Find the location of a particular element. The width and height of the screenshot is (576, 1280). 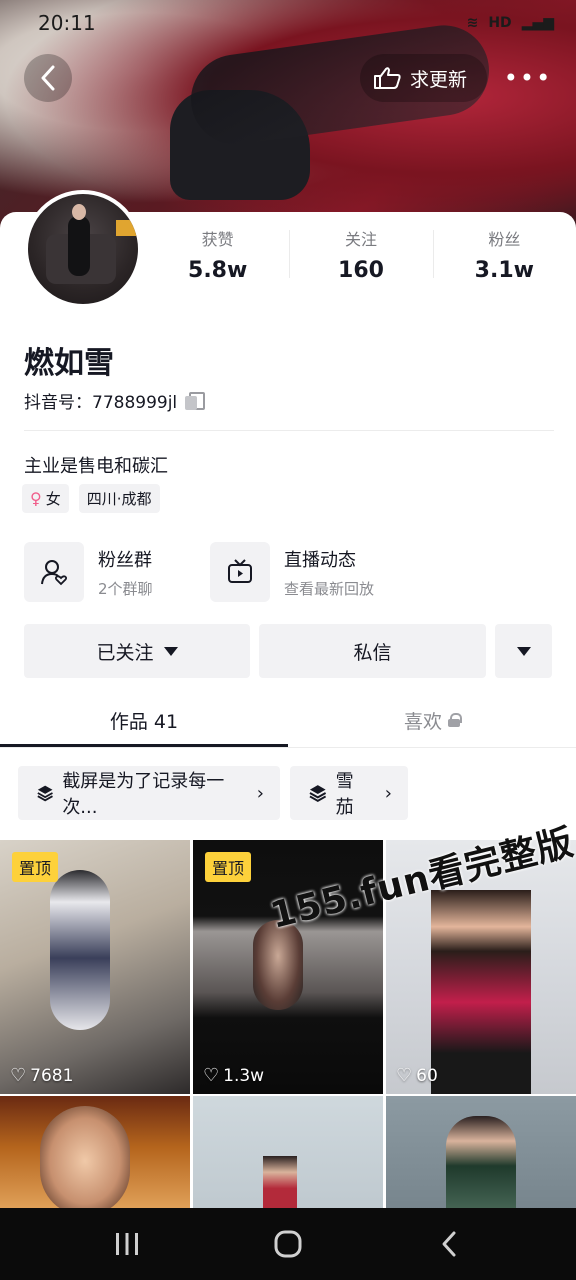

like-count: ♡ 60 is located at coordinates (417, 1075).